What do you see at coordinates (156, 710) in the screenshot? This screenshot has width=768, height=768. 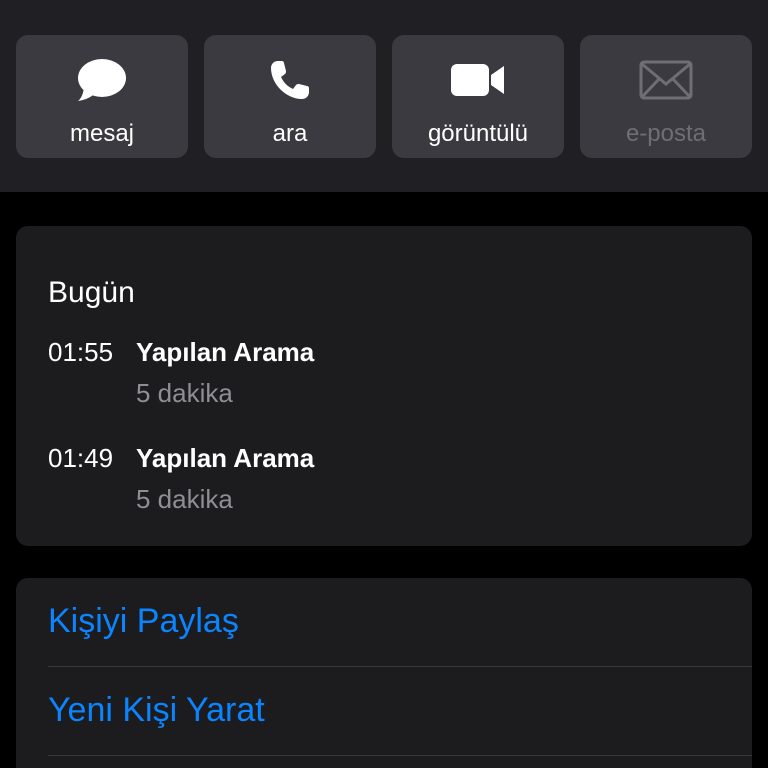 I see `create-contact-link: Yeni Kişi Yarat` at bounding box center [156, 710].